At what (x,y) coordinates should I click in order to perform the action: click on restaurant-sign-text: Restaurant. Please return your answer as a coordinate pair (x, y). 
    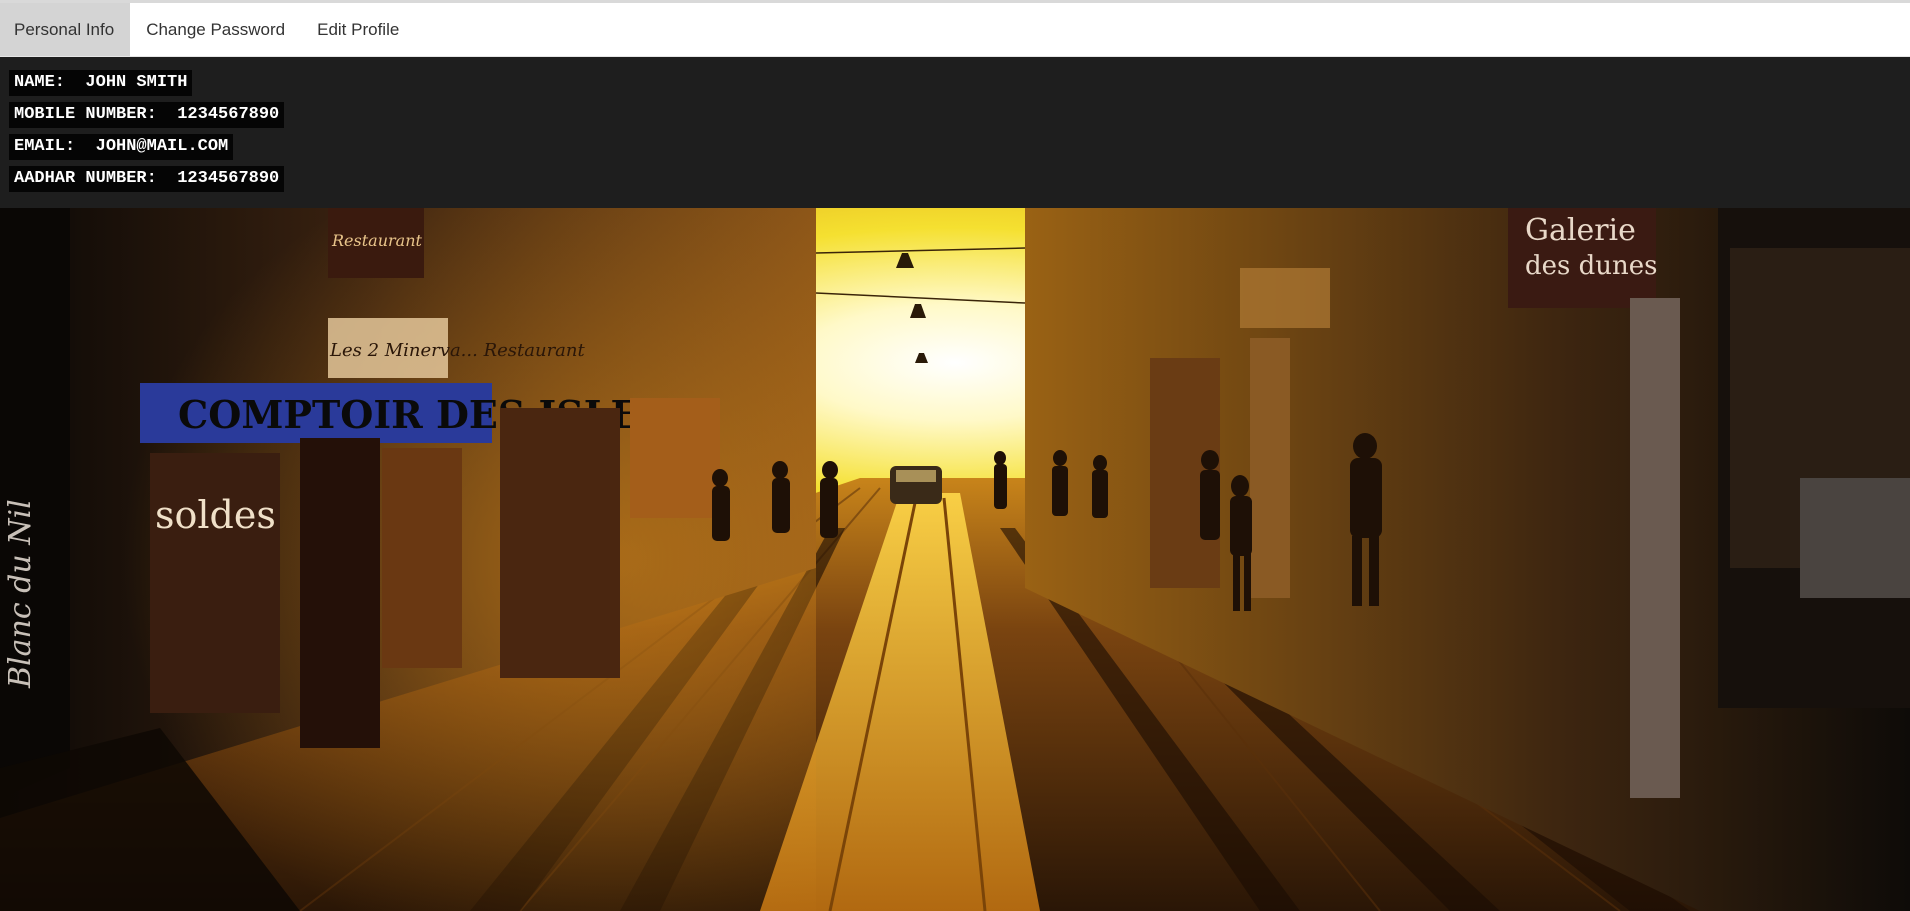
    Looking at the image, I should click on (376, 240).